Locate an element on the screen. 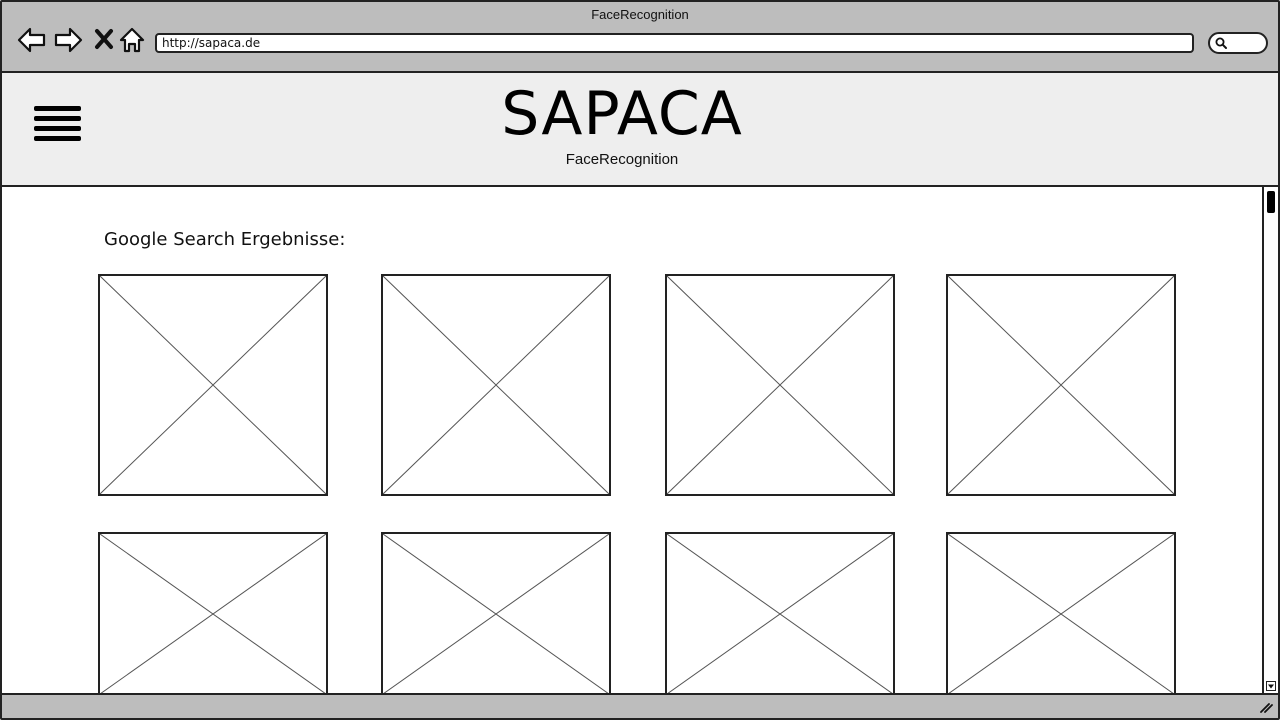  address-bar: http://sapaca.de is located at coordinates (674, 43).